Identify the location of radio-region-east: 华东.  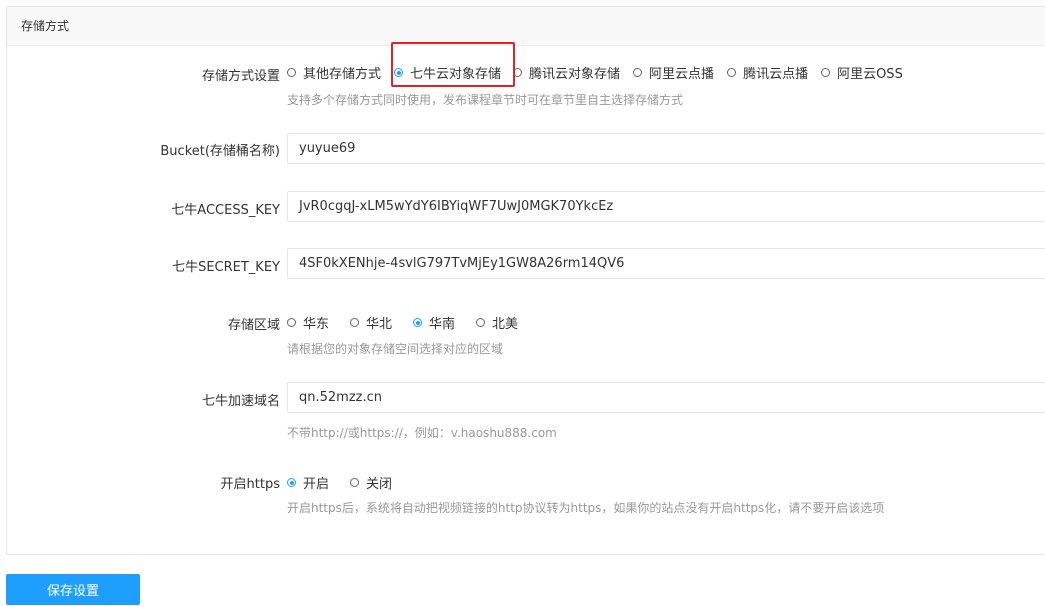
(308, 322).